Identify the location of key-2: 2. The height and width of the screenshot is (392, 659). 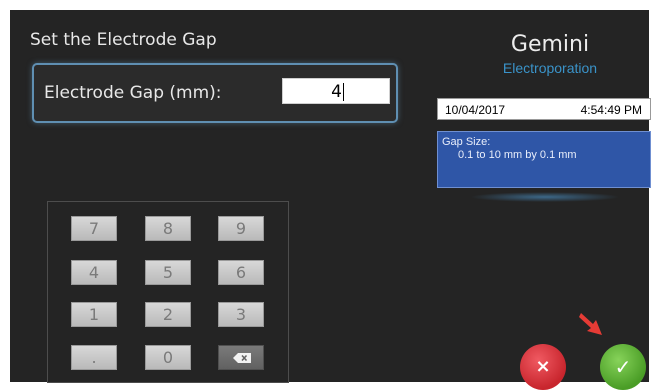
(168, 314).